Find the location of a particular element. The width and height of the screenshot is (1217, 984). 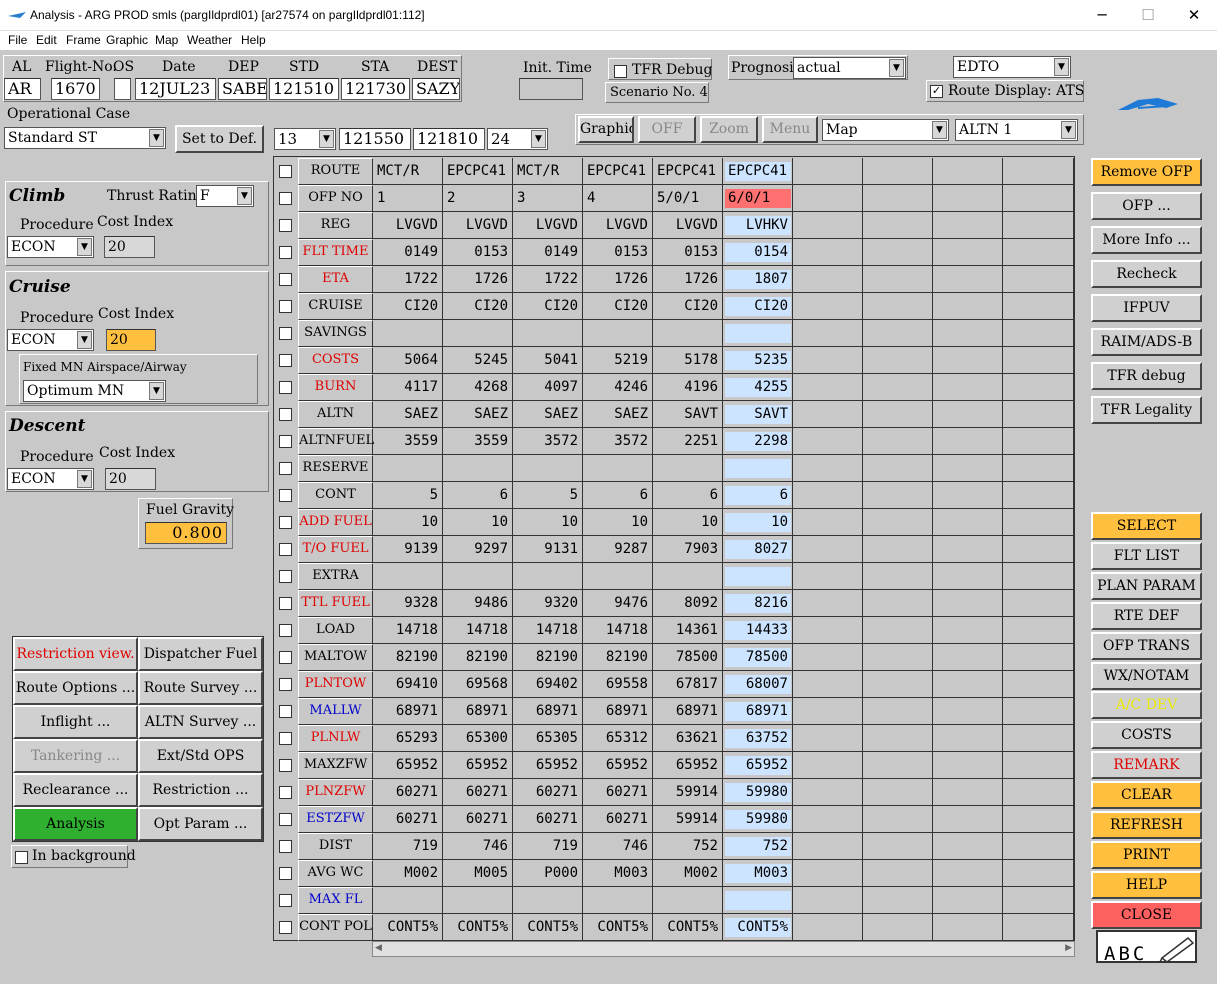

flt-list-button: FLT LIST is located at coordinates (1146, 555).